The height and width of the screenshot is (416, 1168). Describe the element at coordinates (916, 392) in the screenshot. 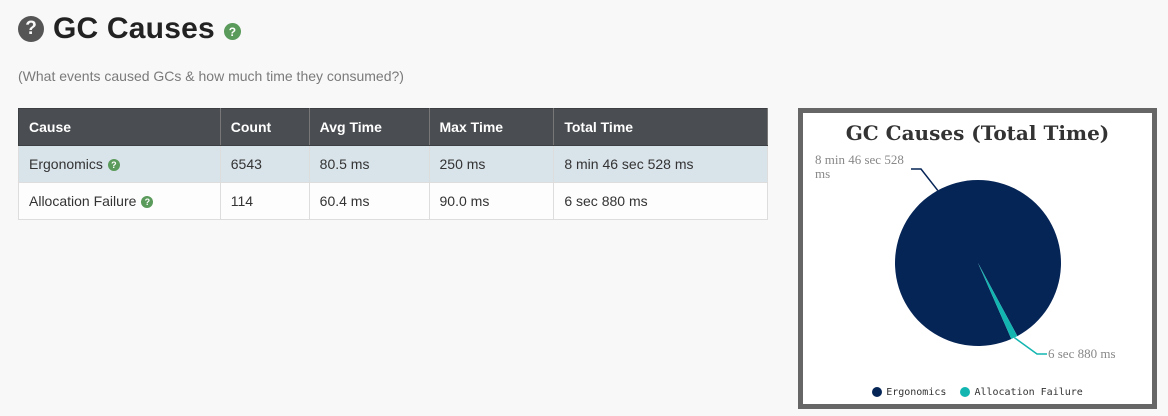

I see `legend-label: Ergonomics` at that location.